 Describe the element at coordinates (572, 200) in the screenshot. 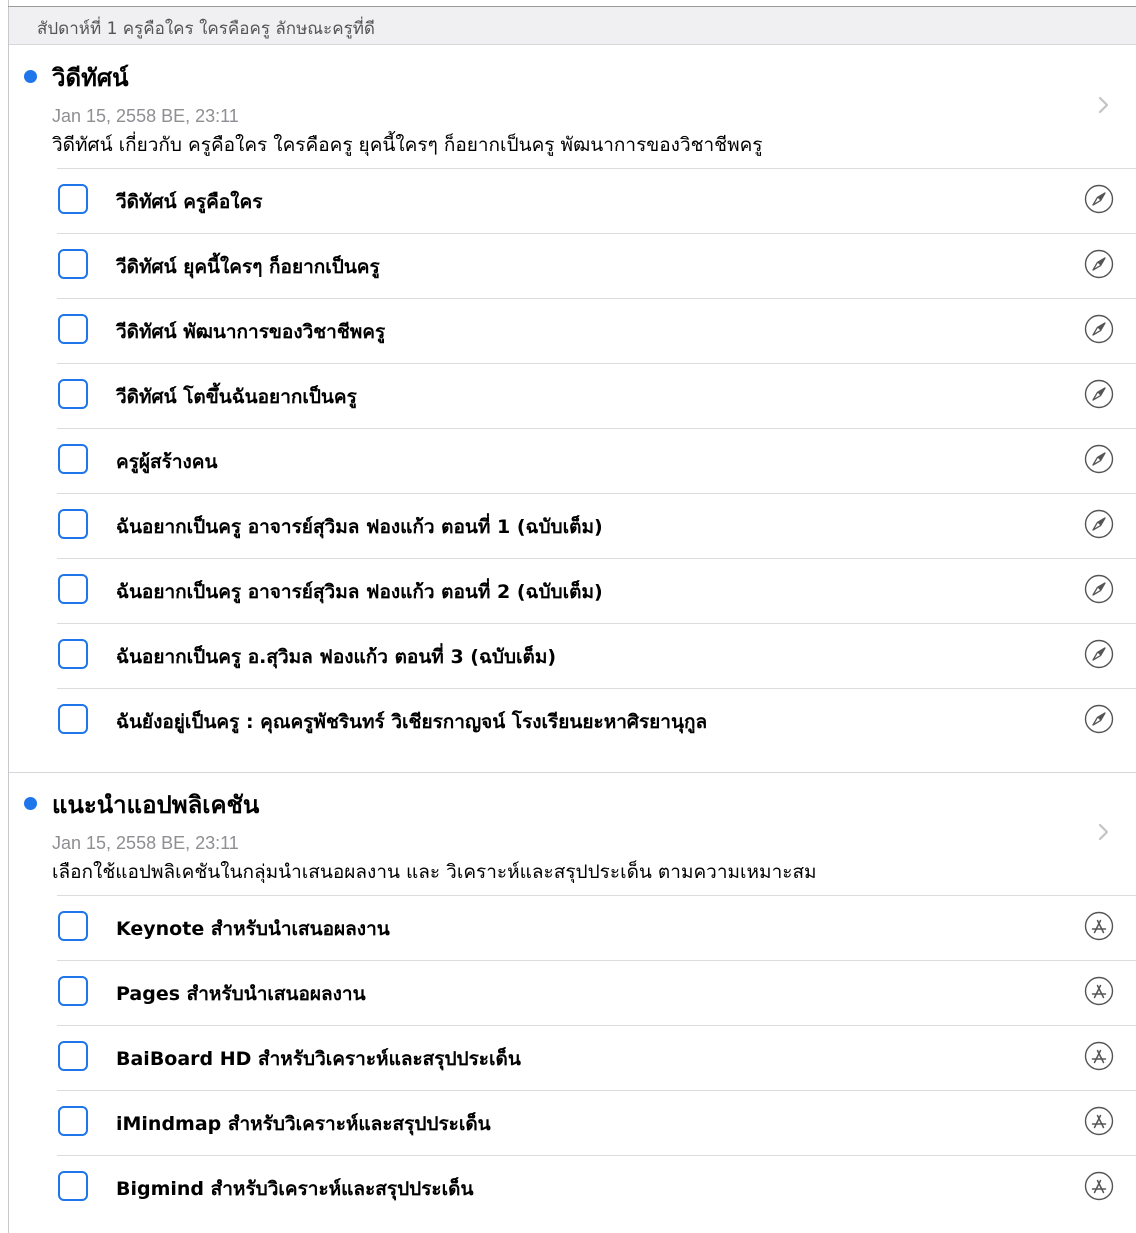

I see `list-item: วีดิทัศน์ ครูคือใคร` at that location.